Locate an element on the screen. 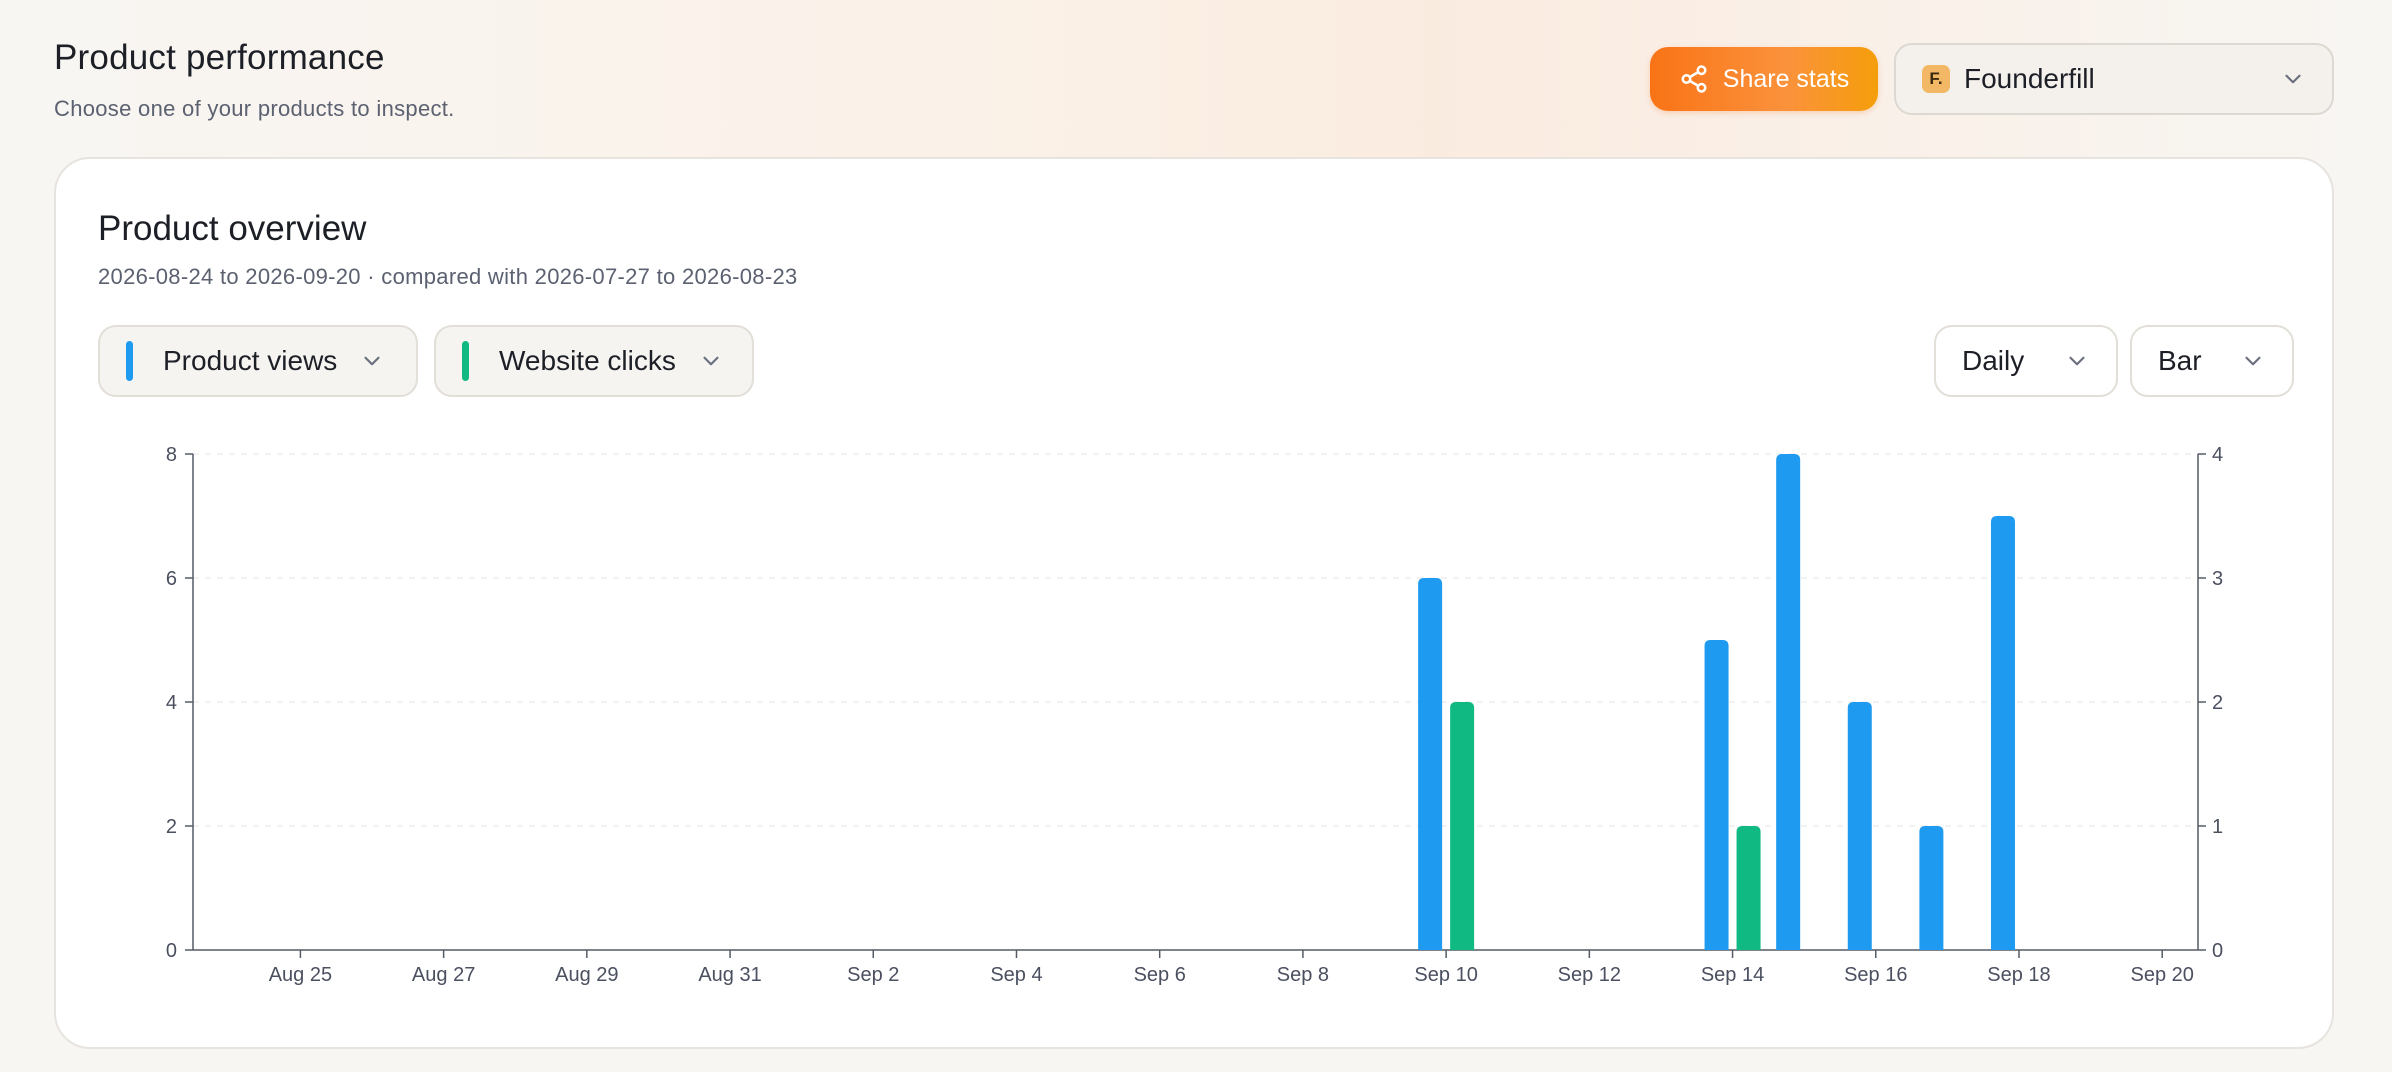  y-left-tick-label: 2 is located at coordinates (171, 827).